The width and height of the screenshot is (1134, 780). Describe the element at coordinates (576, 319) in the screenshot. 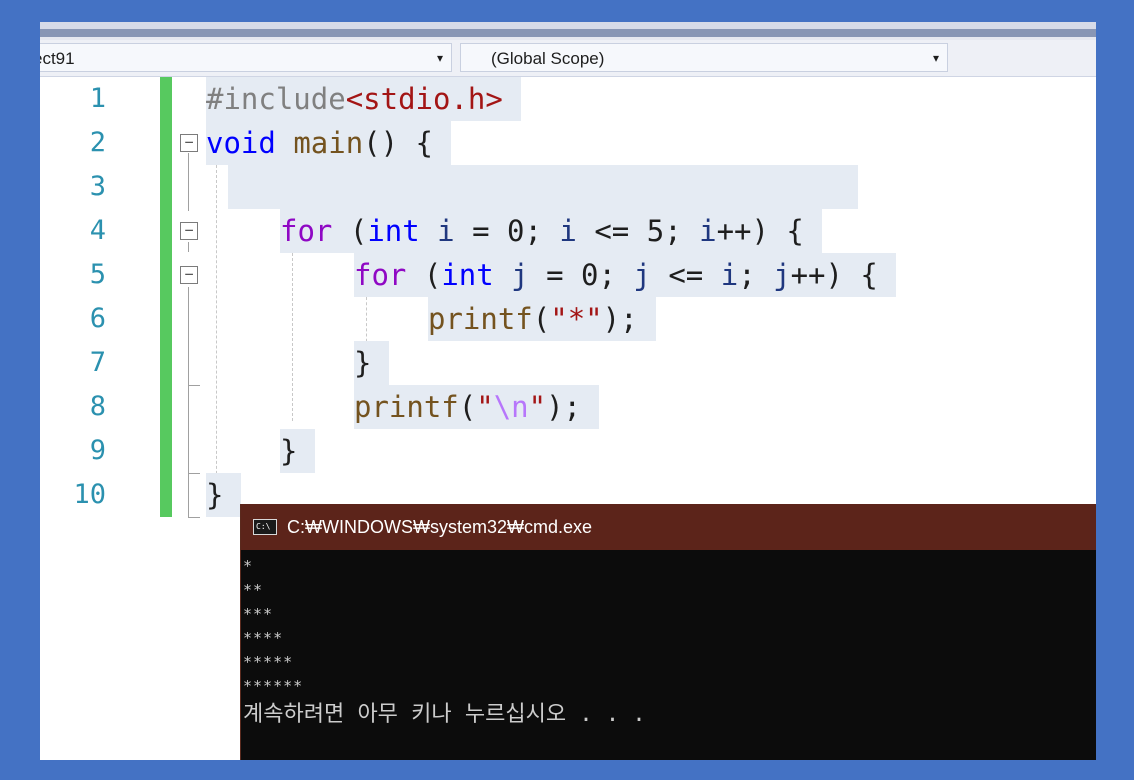

I see `code-token: "*"` at that location.